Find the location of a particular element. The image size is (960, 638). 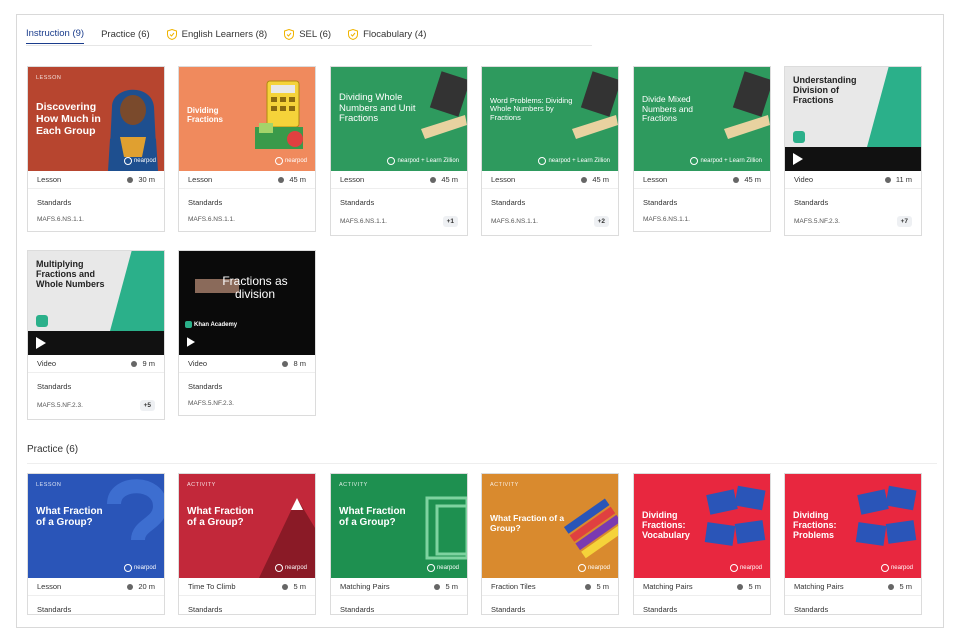

khan-leaf-icon is located at coordinates (188, 324).